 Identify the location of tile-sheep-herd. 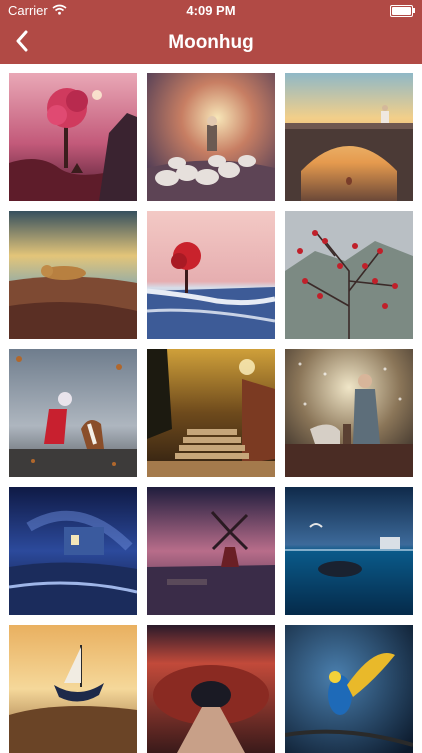
(211, 137).